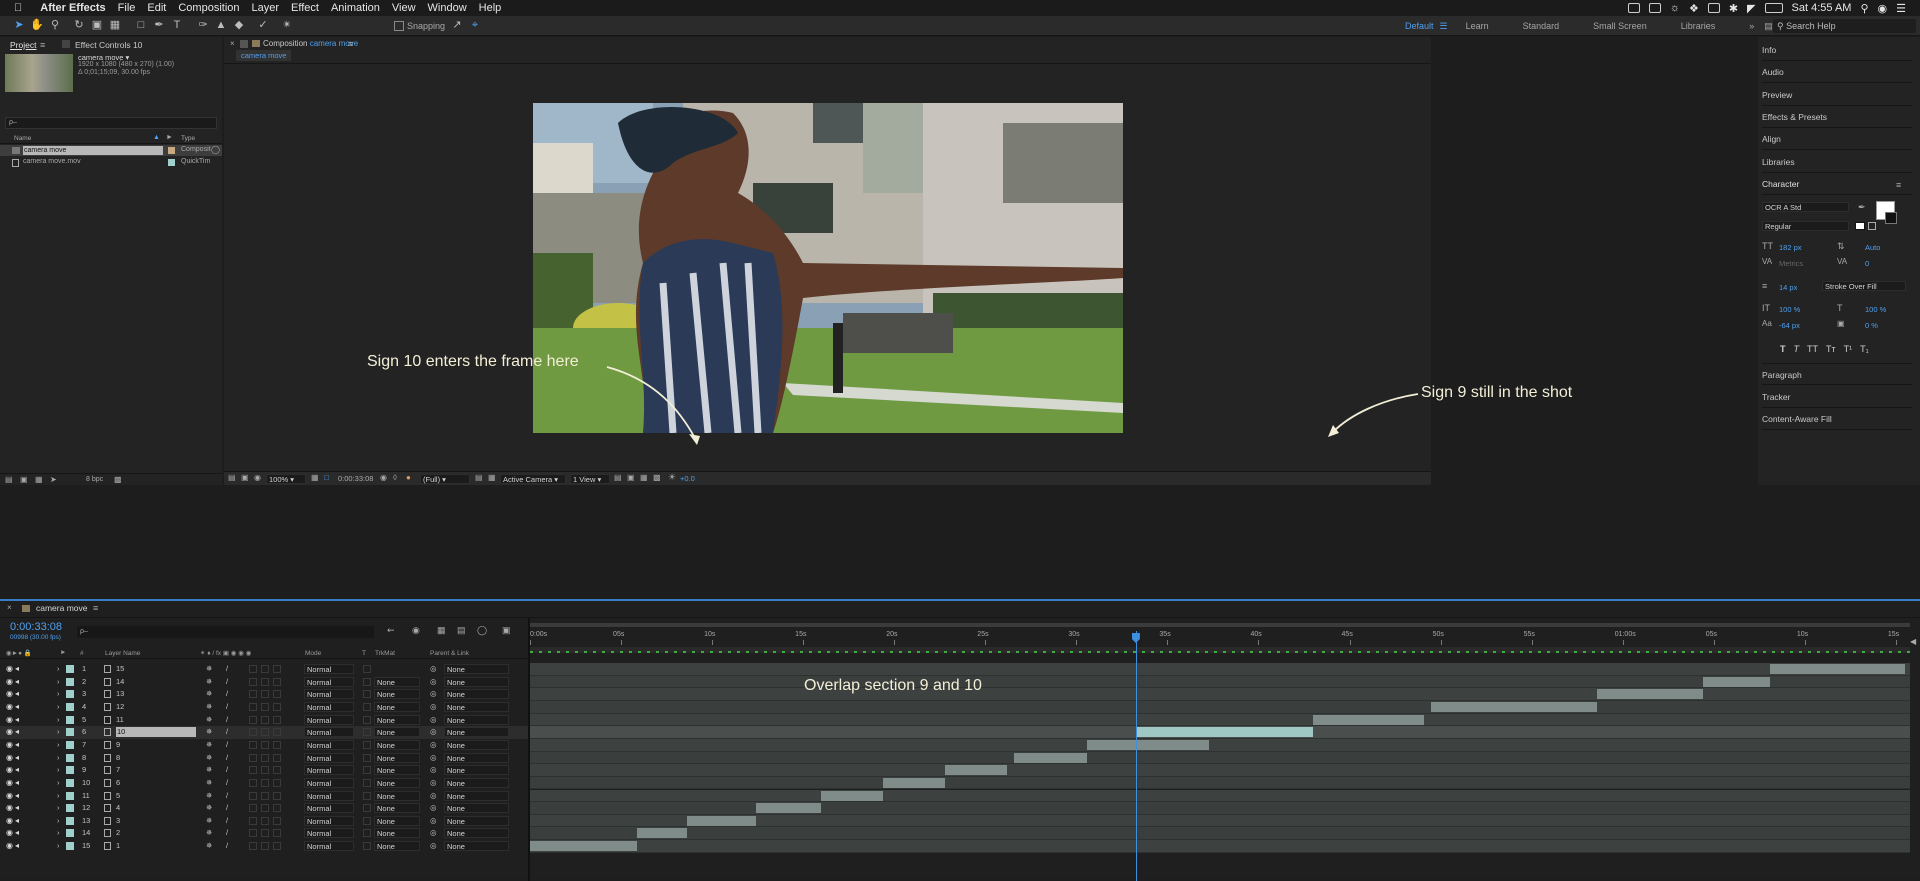 This screenshot has height=881, width=1920. I want to click on all-caps-button: TT, so click(1812, 349).